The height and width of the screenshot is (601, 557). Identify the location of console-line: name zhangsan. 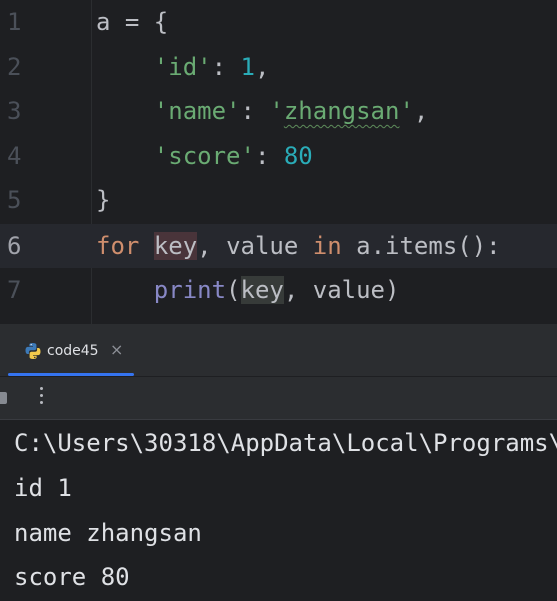
(108, 533).